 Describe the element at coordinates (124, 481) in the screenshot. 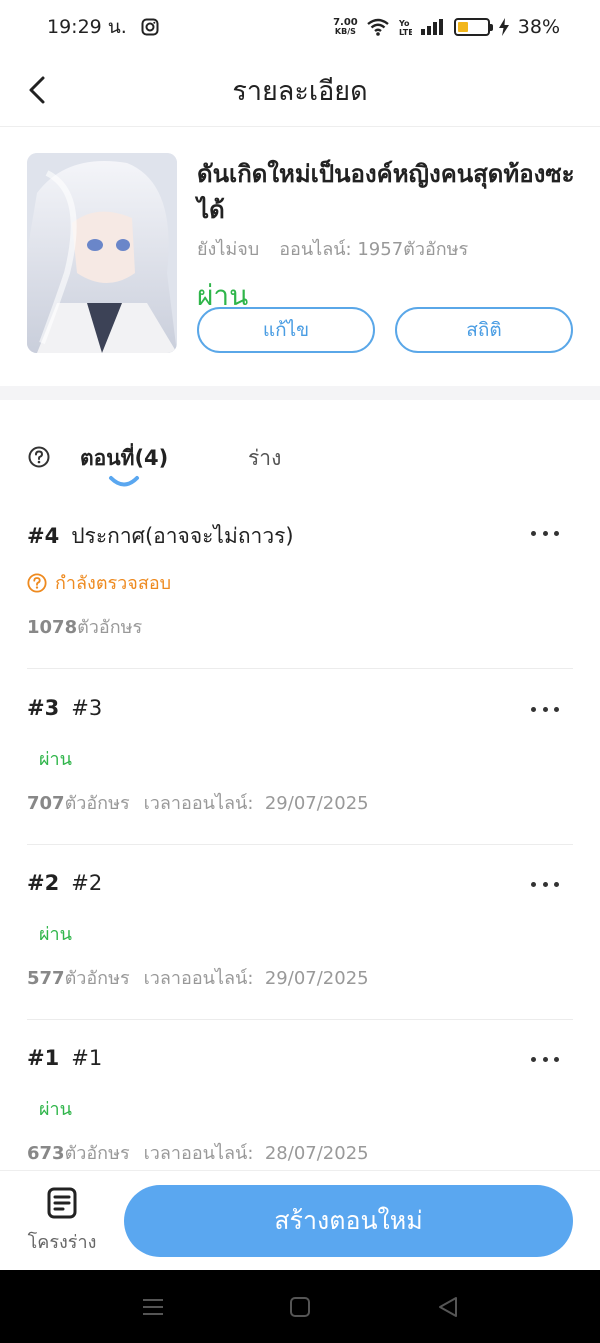

I see `tab-indicator` at that location.